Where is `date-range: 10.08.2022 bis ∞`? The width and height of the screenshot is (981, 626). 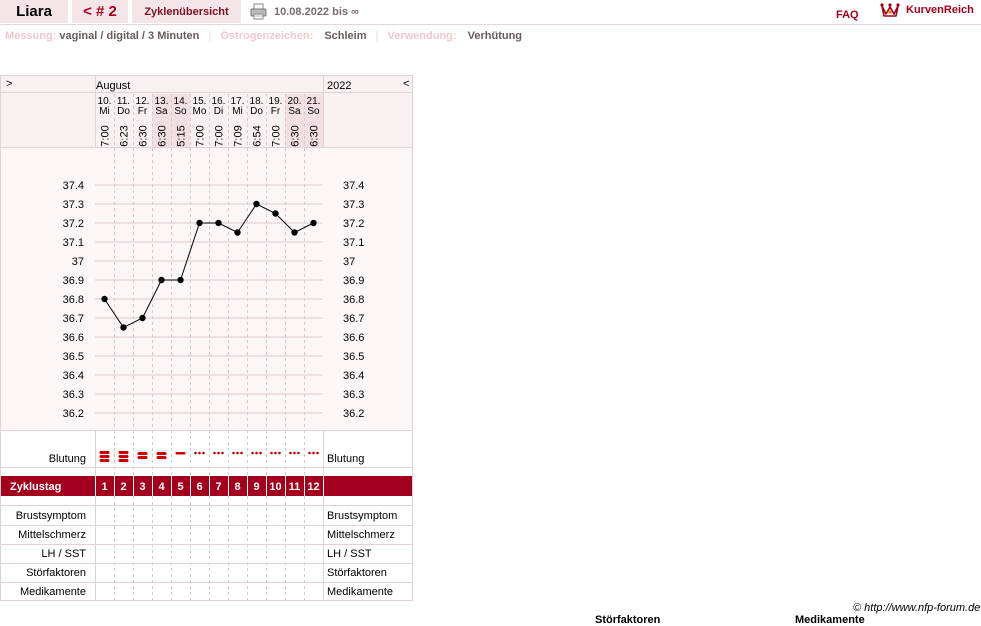 date-range: 10.08.2022 bis ∞ is located at coordinates (316, 12).